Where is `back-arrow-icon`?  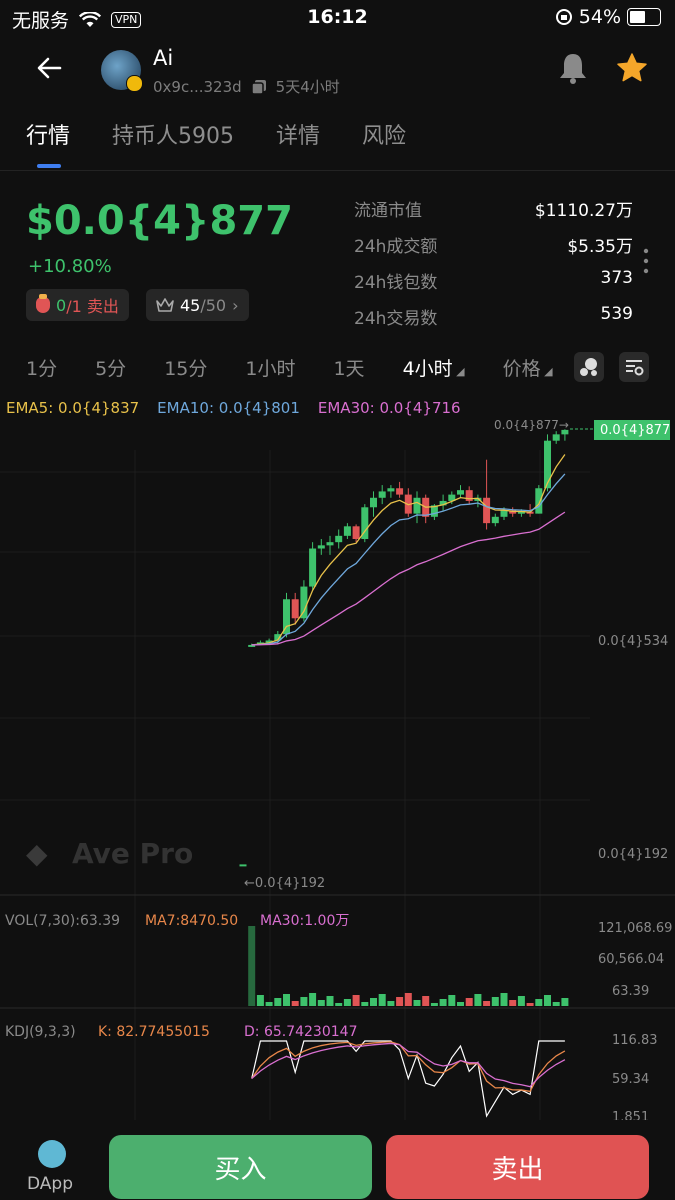
back-arrow-icon is located at coordinates (49, 68).